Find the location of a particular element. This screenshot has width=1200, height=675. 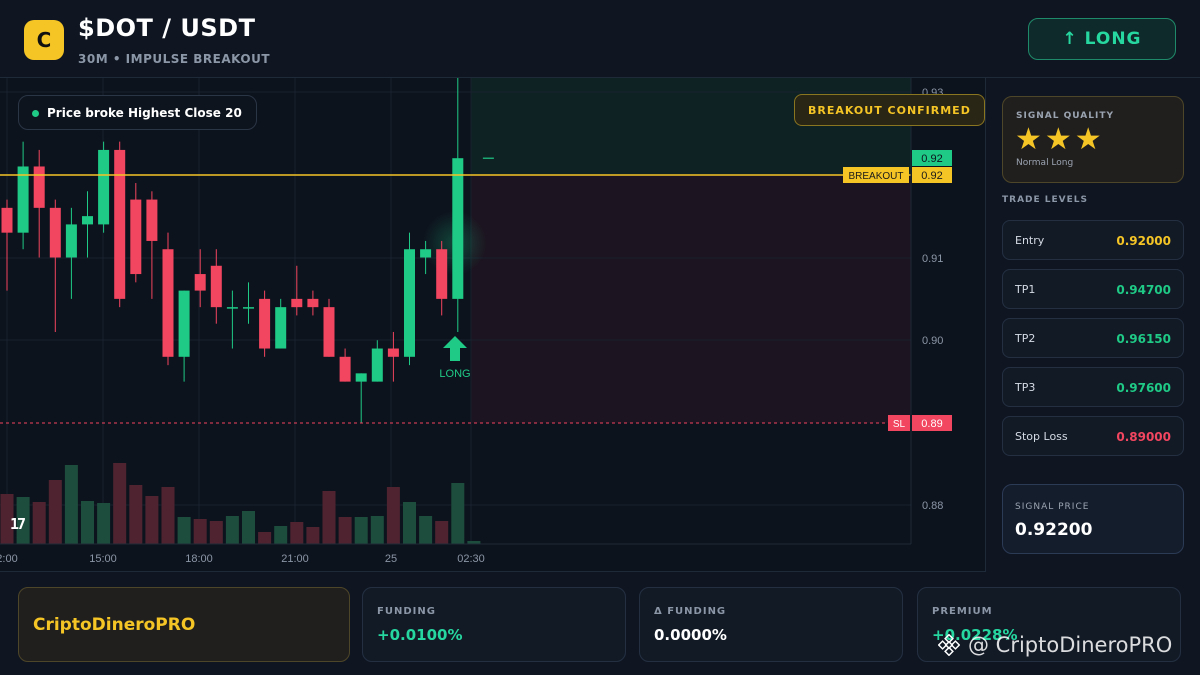

long-signal-marker: LONG is located at coordinates (455, 358).